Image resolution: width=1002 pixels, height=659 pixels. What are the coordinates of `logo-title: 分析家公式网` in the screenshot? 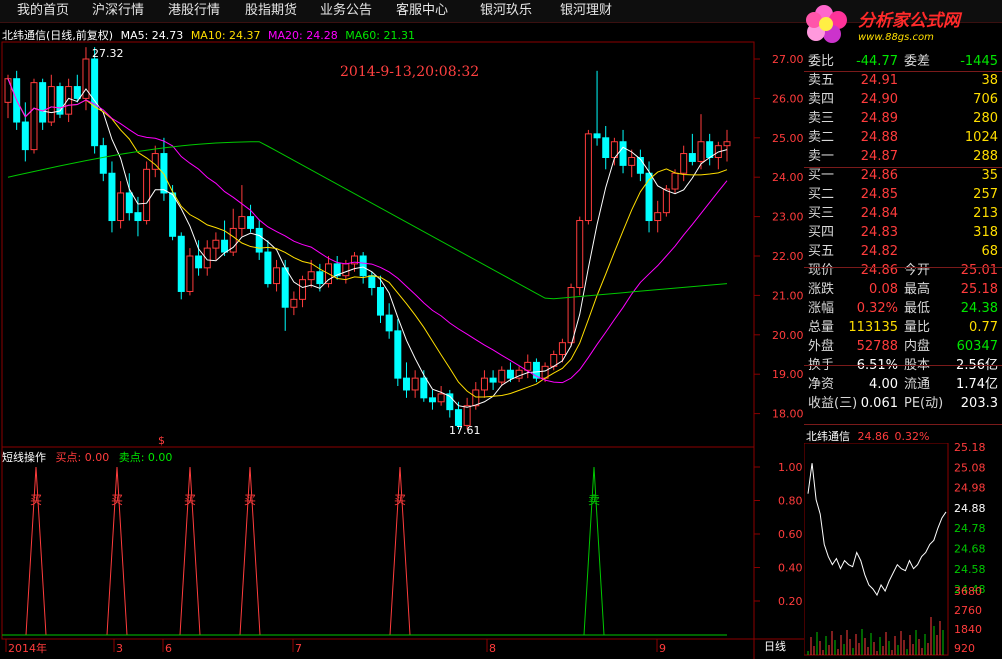 It's located at (909, 21).